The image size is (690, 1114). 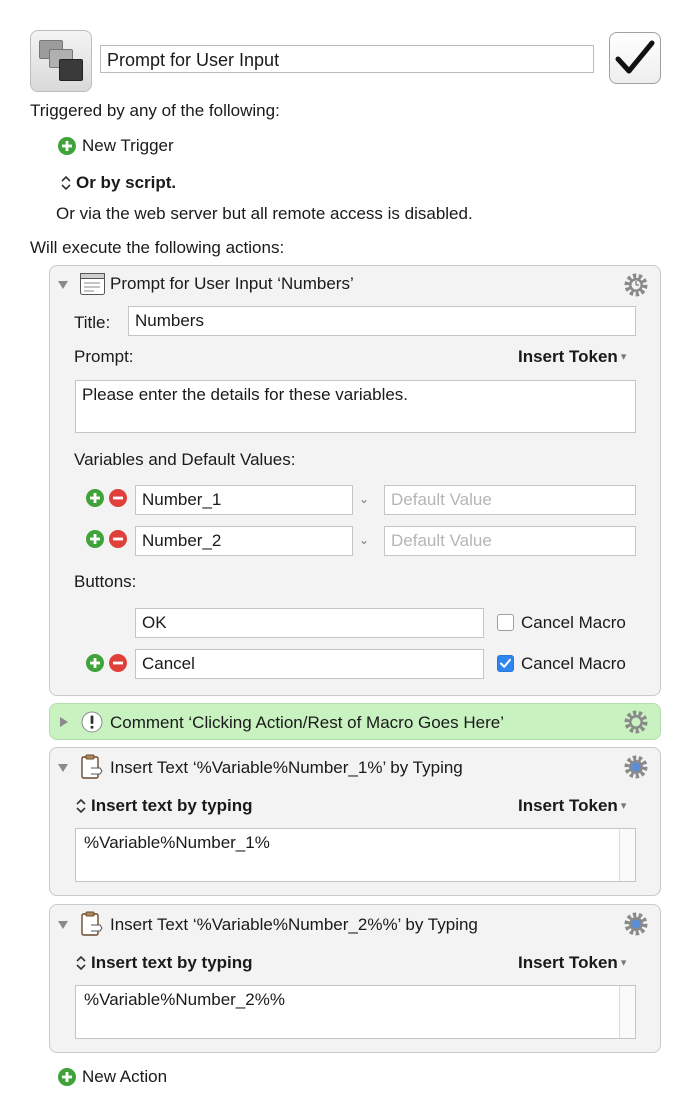 I want to click on insert-text-value: %Variable%Number_2%%, so click(x=184, y=999).